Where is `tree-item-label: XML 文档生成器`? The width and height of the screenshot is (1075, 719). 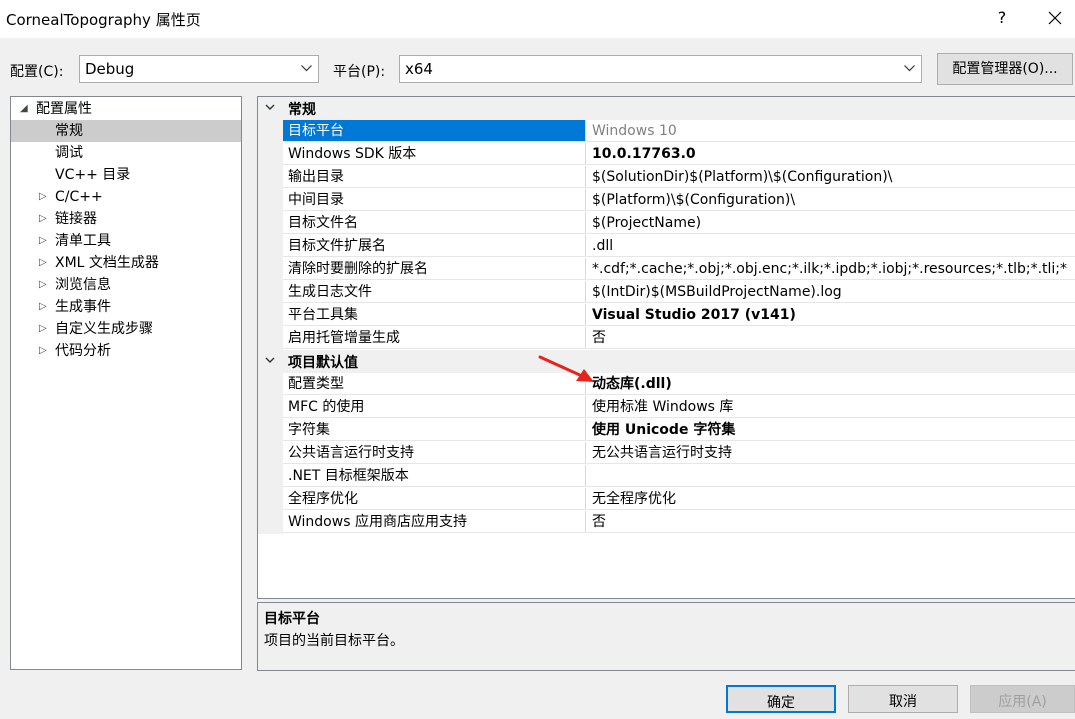
tree-item-label: XML 文档生成器 is located at coordinates (107, 263).